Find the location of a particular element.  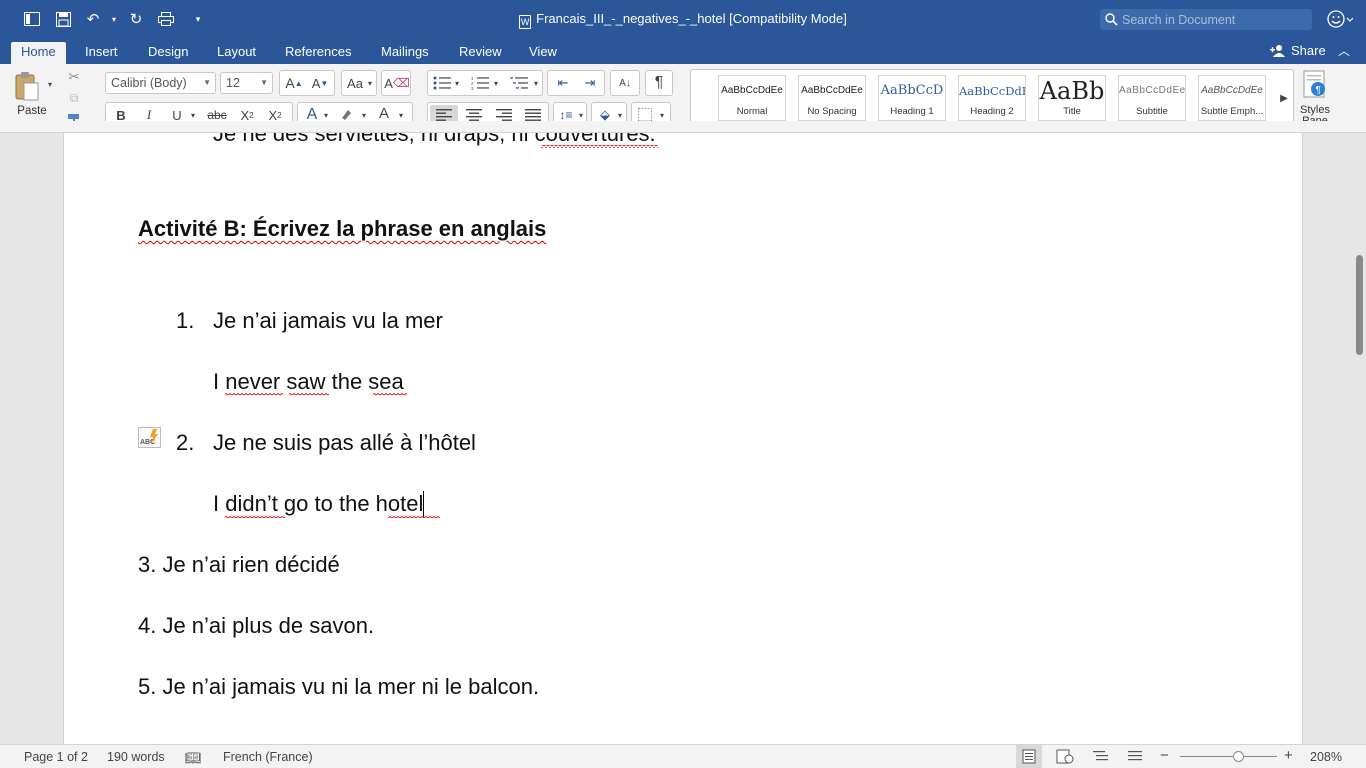

font-name-value: Calibri (Body) is located at coordinates (149, 83).